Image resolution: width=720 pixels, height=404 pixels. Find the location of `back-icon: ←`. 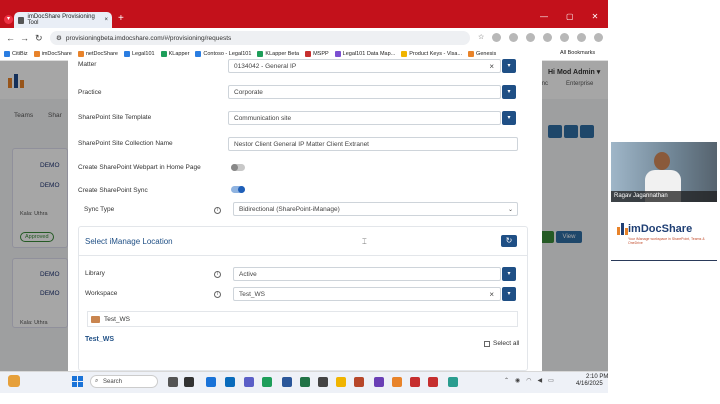

back-icon: ← is located at coordinates (10, 38).